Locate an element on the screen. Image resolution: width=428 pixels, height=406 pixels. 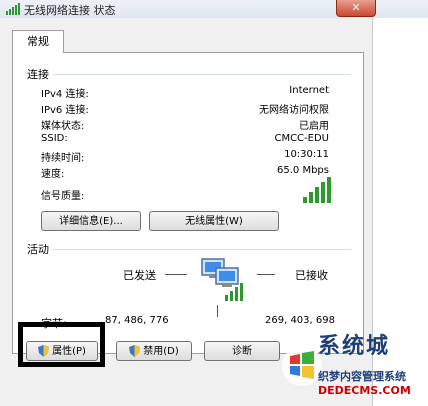
close-button: ✕ is located at coordinates (356, 8).